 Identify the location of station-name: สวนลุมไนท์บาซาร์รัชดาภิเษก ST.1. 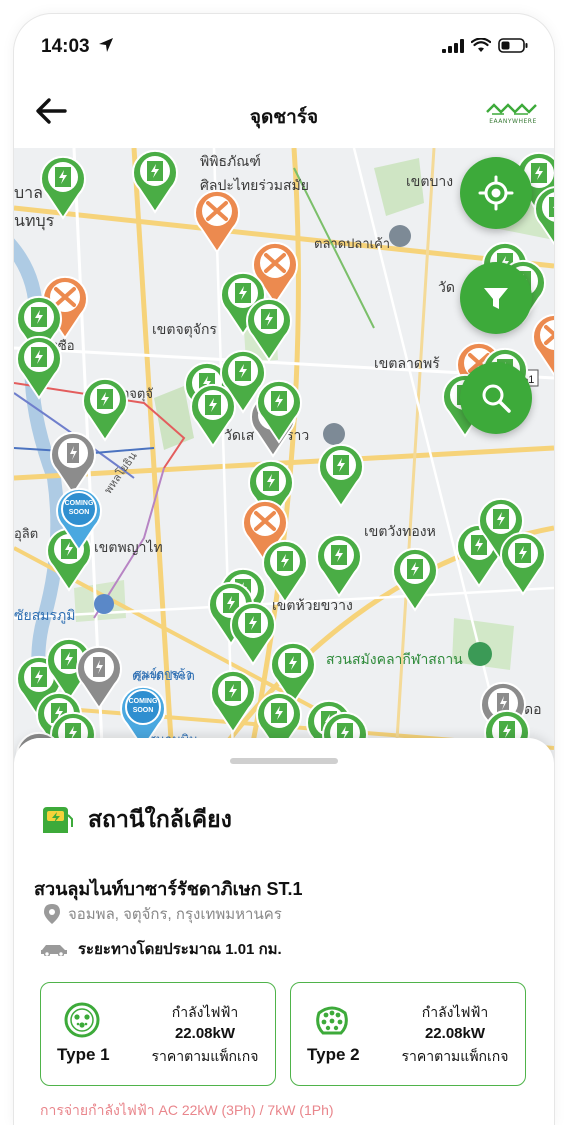
(168, 888).